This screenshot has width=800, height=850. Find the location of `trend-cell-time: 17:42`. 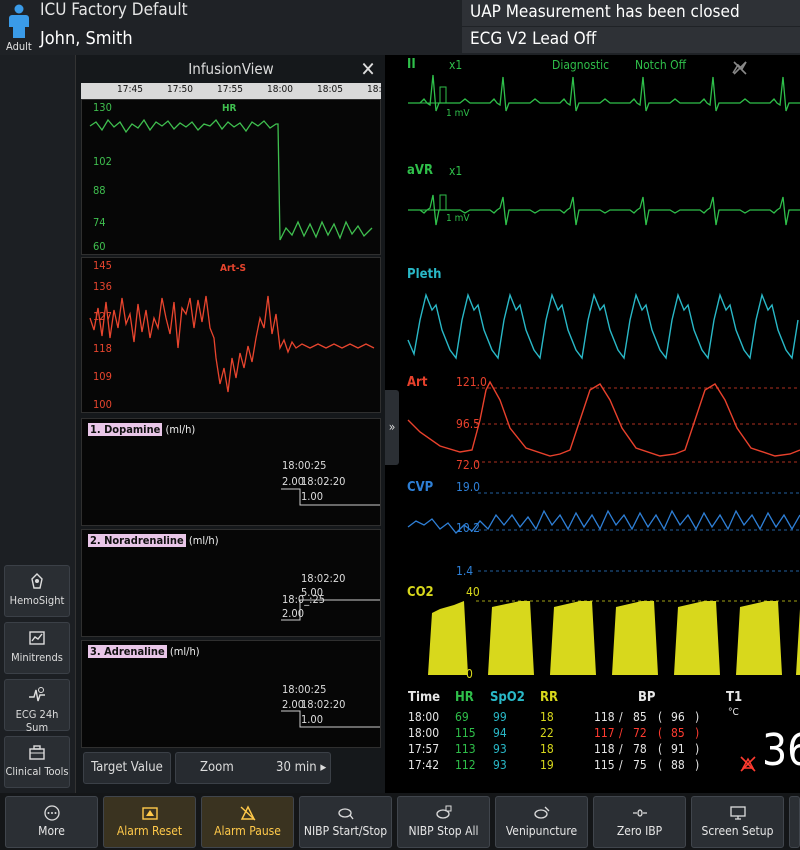

trend-cell-time: 17:42 is located at coordinates (424, 765).